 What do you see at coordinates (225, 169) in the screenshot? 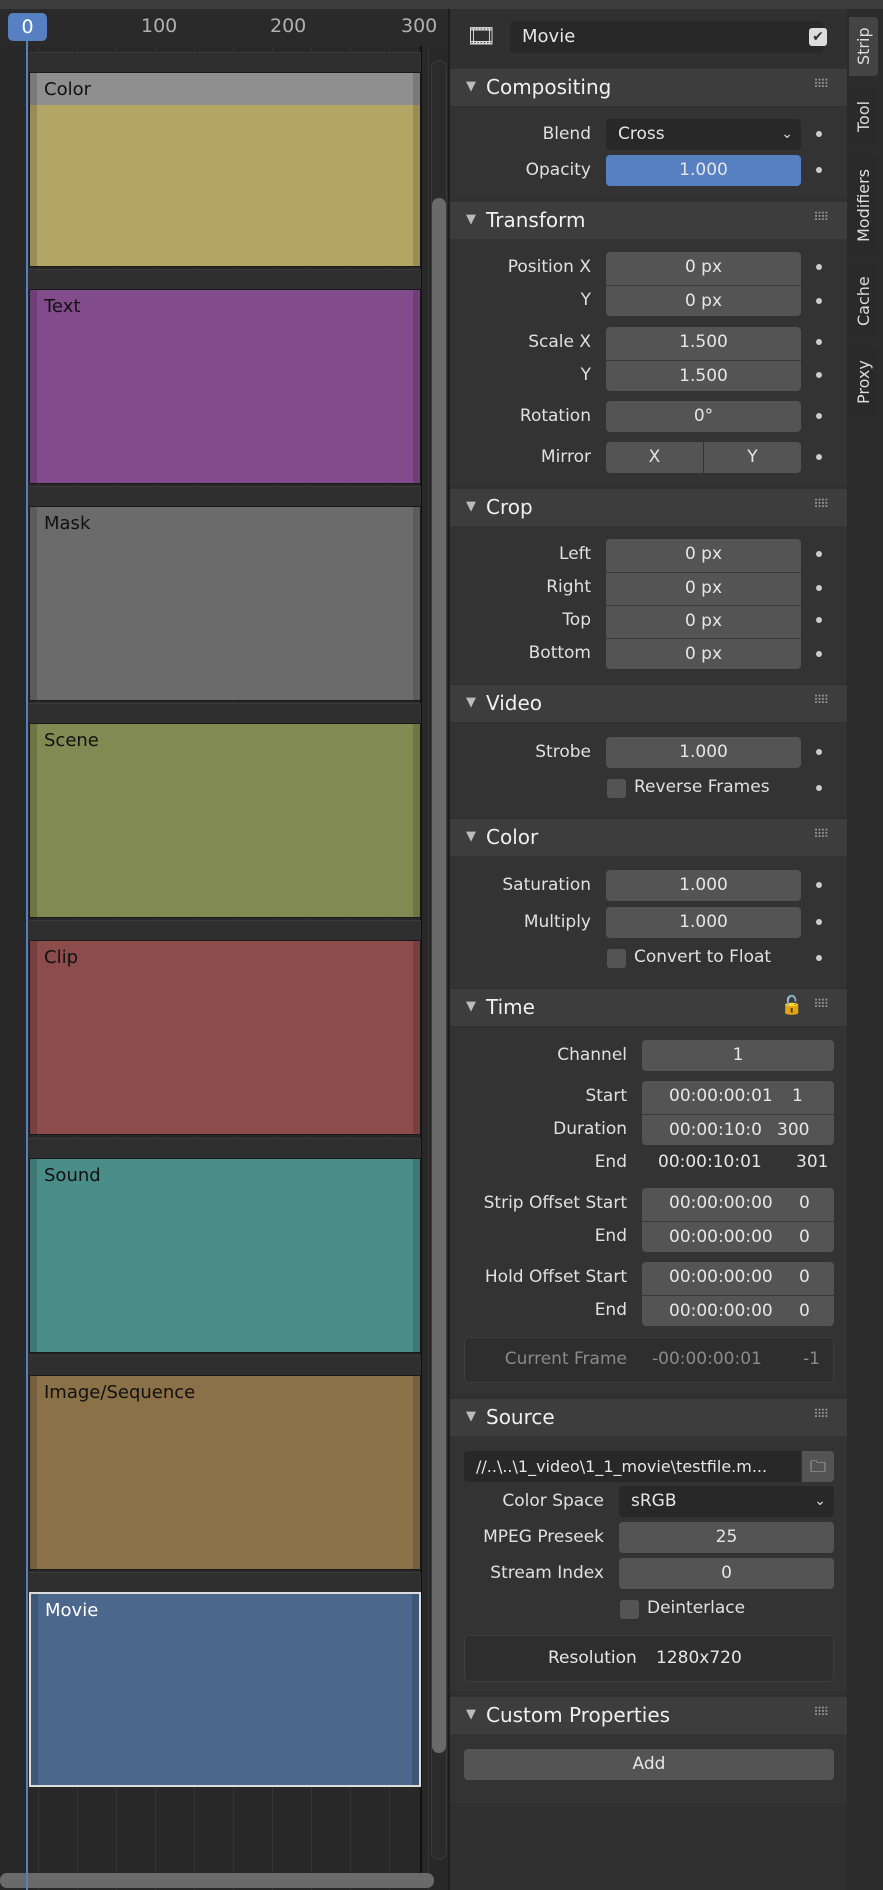
I see `strip-color: Color` at bounding box center [225, 169].